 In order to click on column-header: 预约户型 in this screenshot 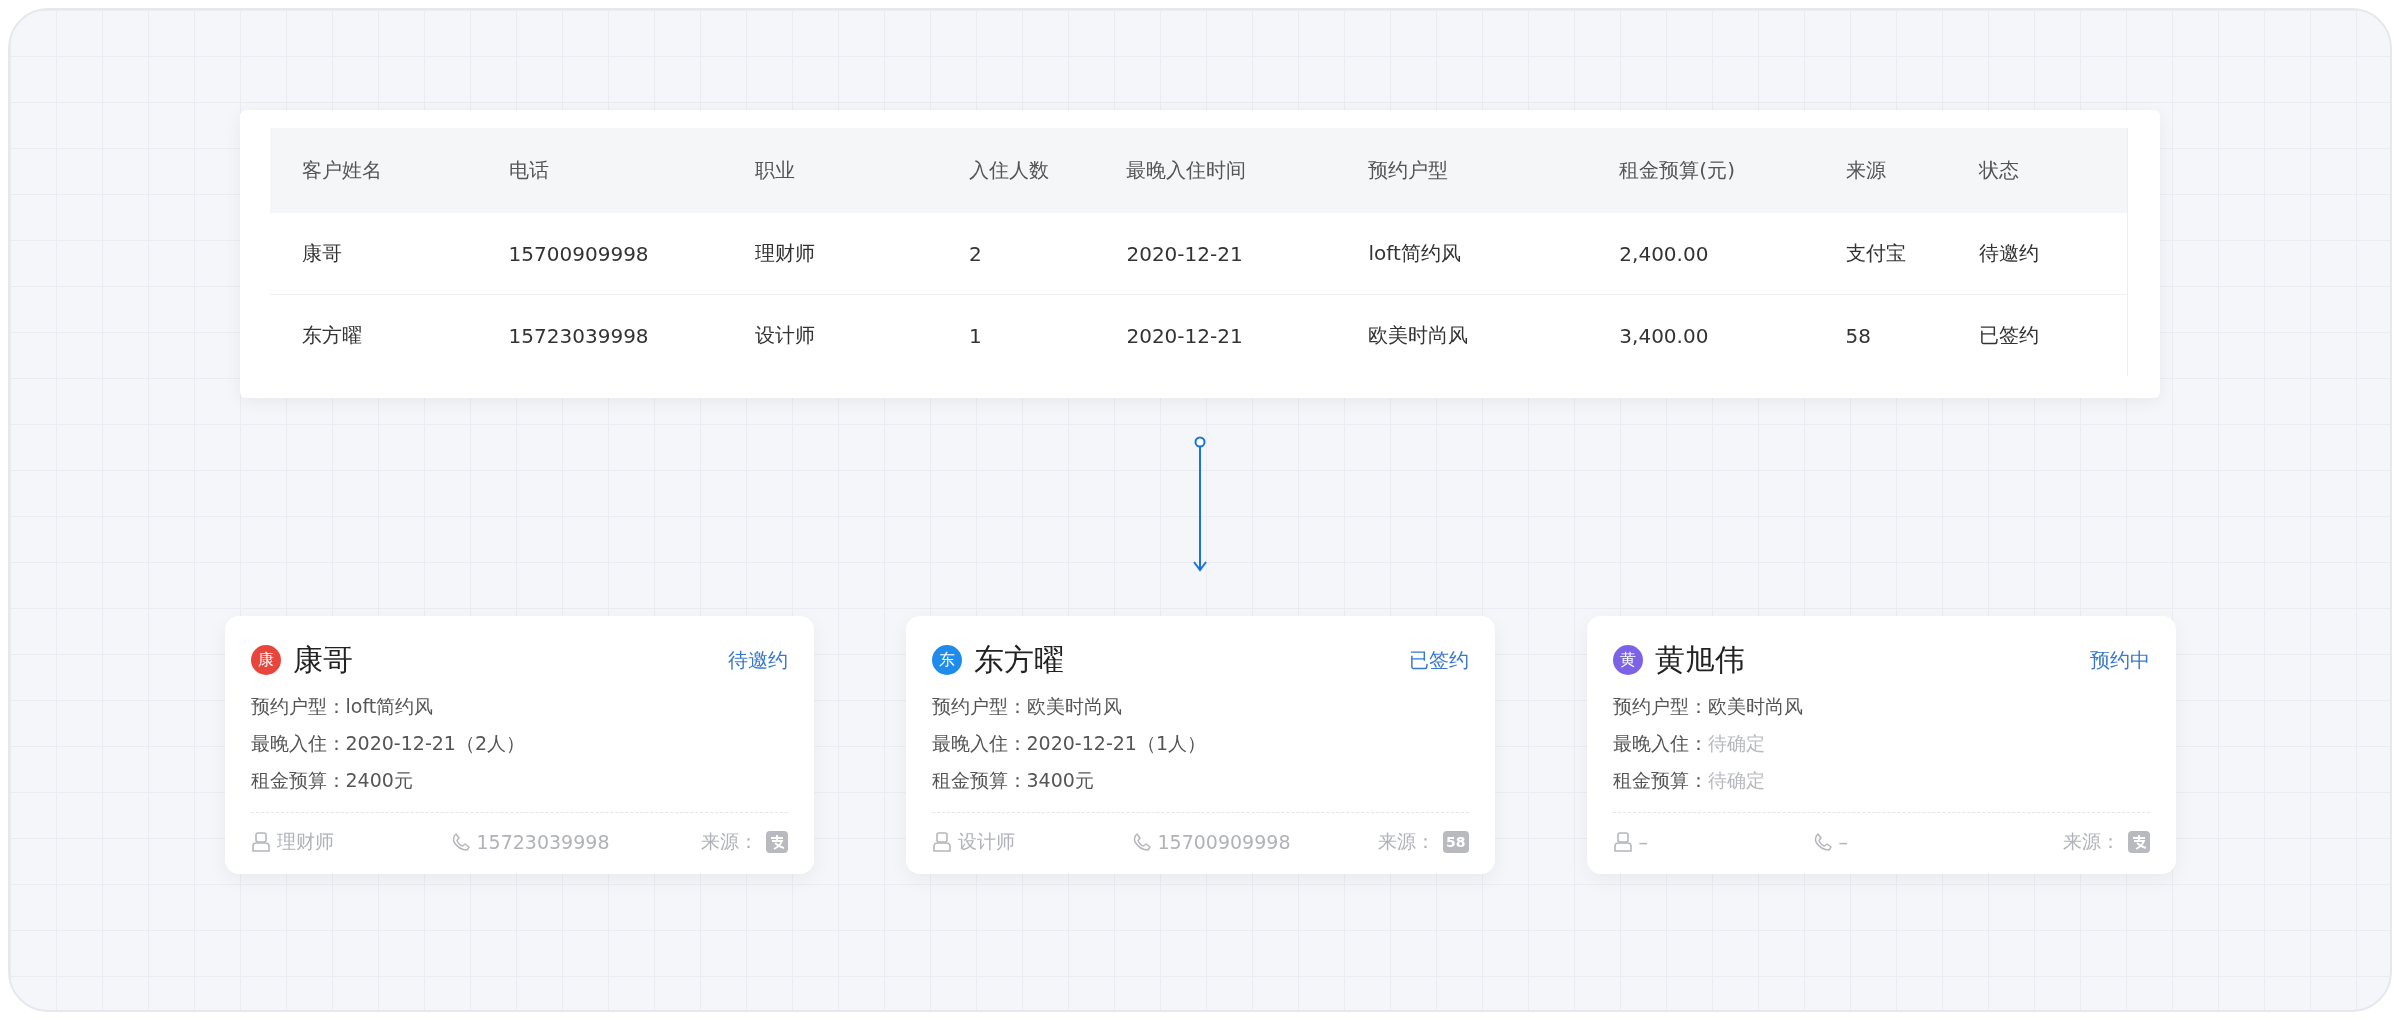, I will do `click(1409, 170)`.